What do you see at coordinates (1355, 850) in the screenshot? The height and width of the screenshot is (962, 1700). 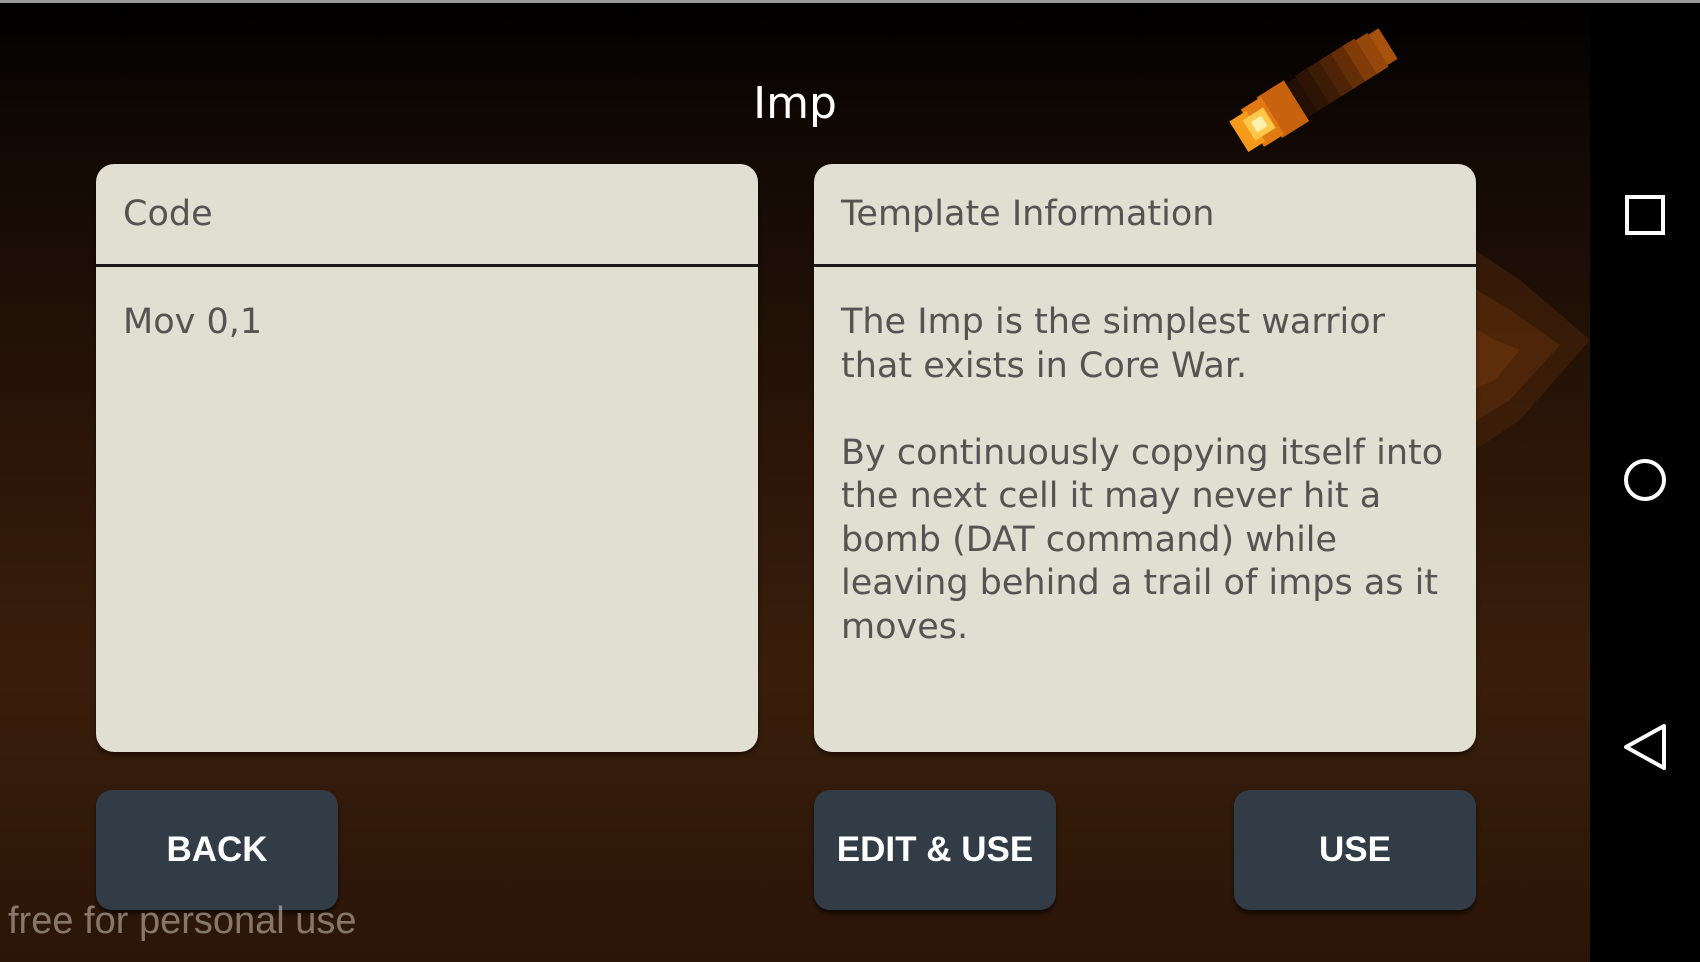 I see `use-button: USE` at bounding box center [1355, 850].